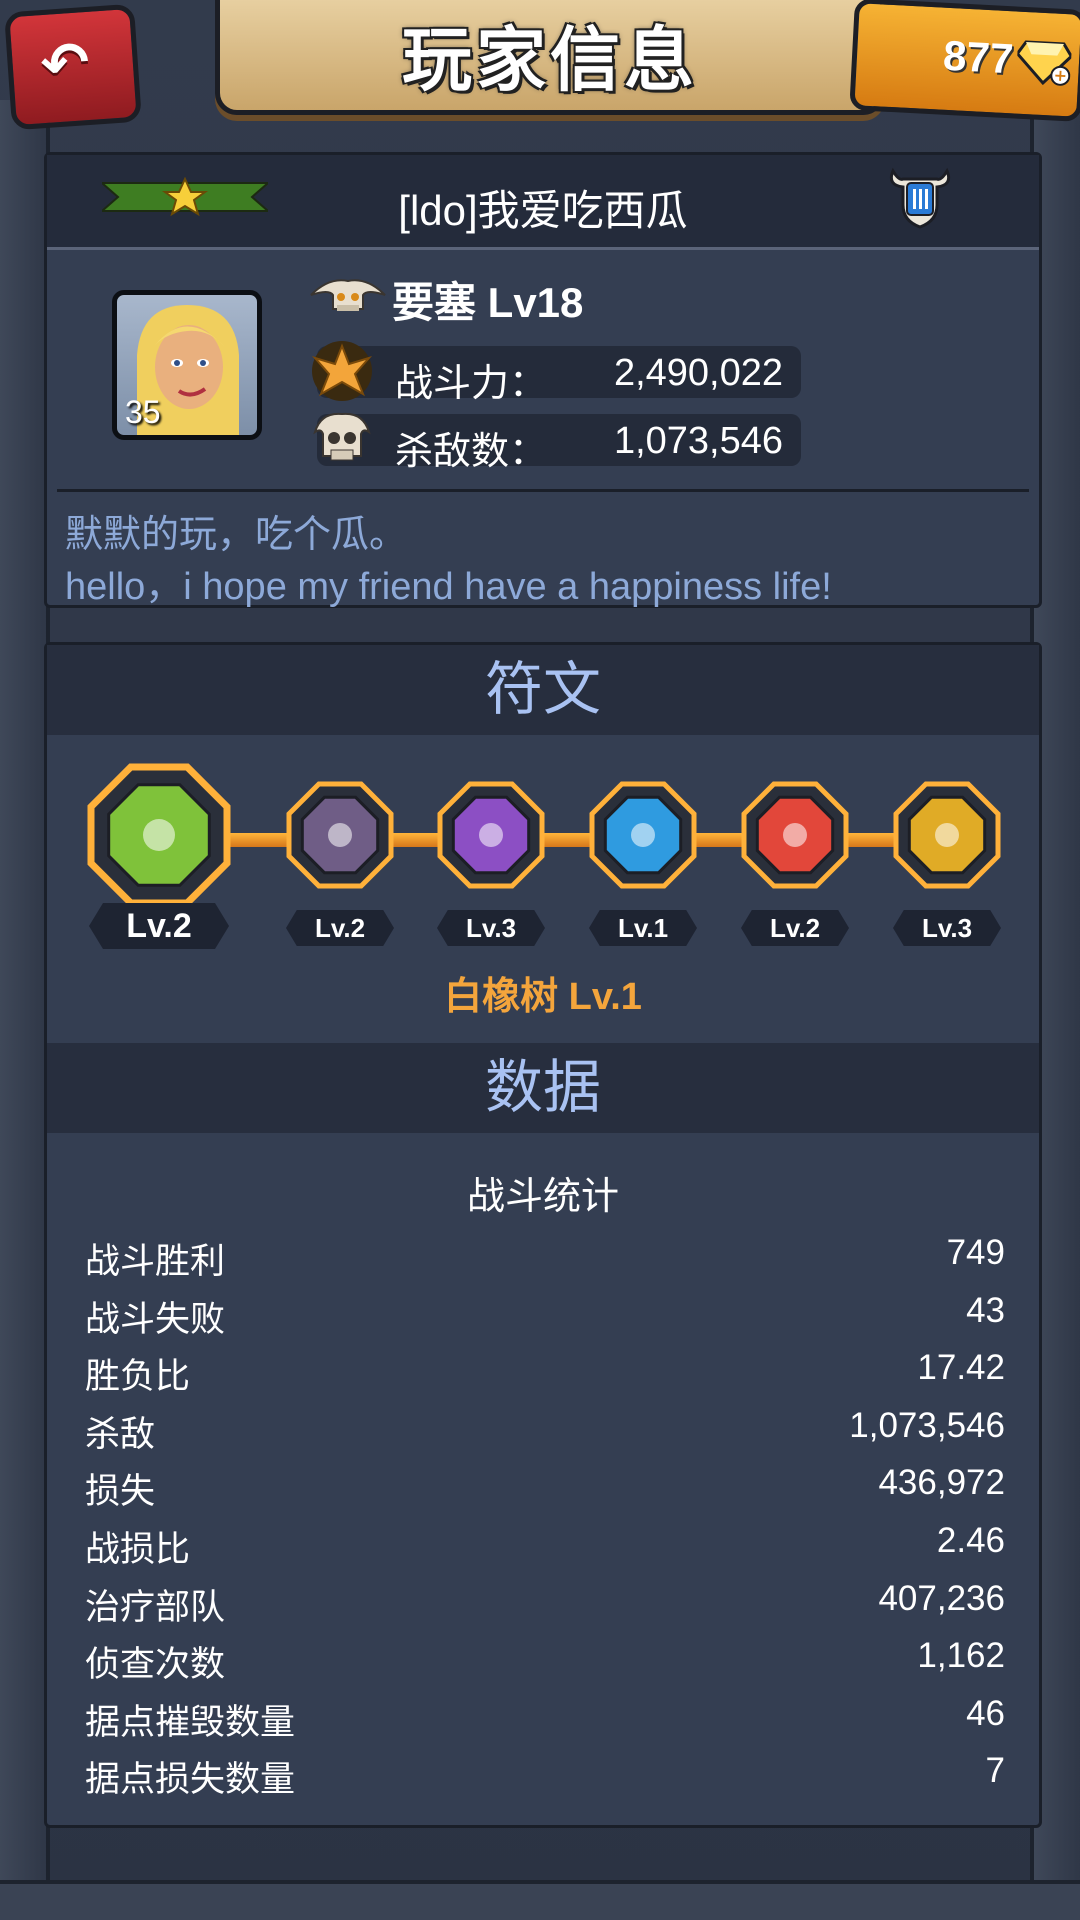 The image size is (1080, 1920). What do you see at coordinates (348, 295) in the screenshot?
I see `fortress-skull-icon` at bounding box center [348, 295].